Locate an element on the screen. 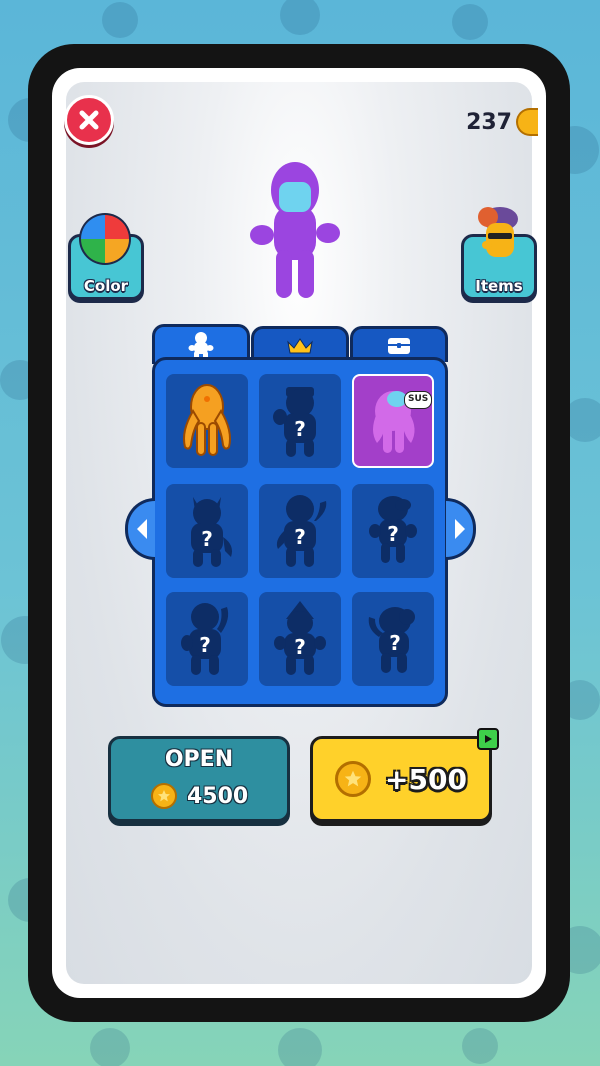 This screenshot has width=600, height=1066. character-preview is located at coordinates (295, 230).